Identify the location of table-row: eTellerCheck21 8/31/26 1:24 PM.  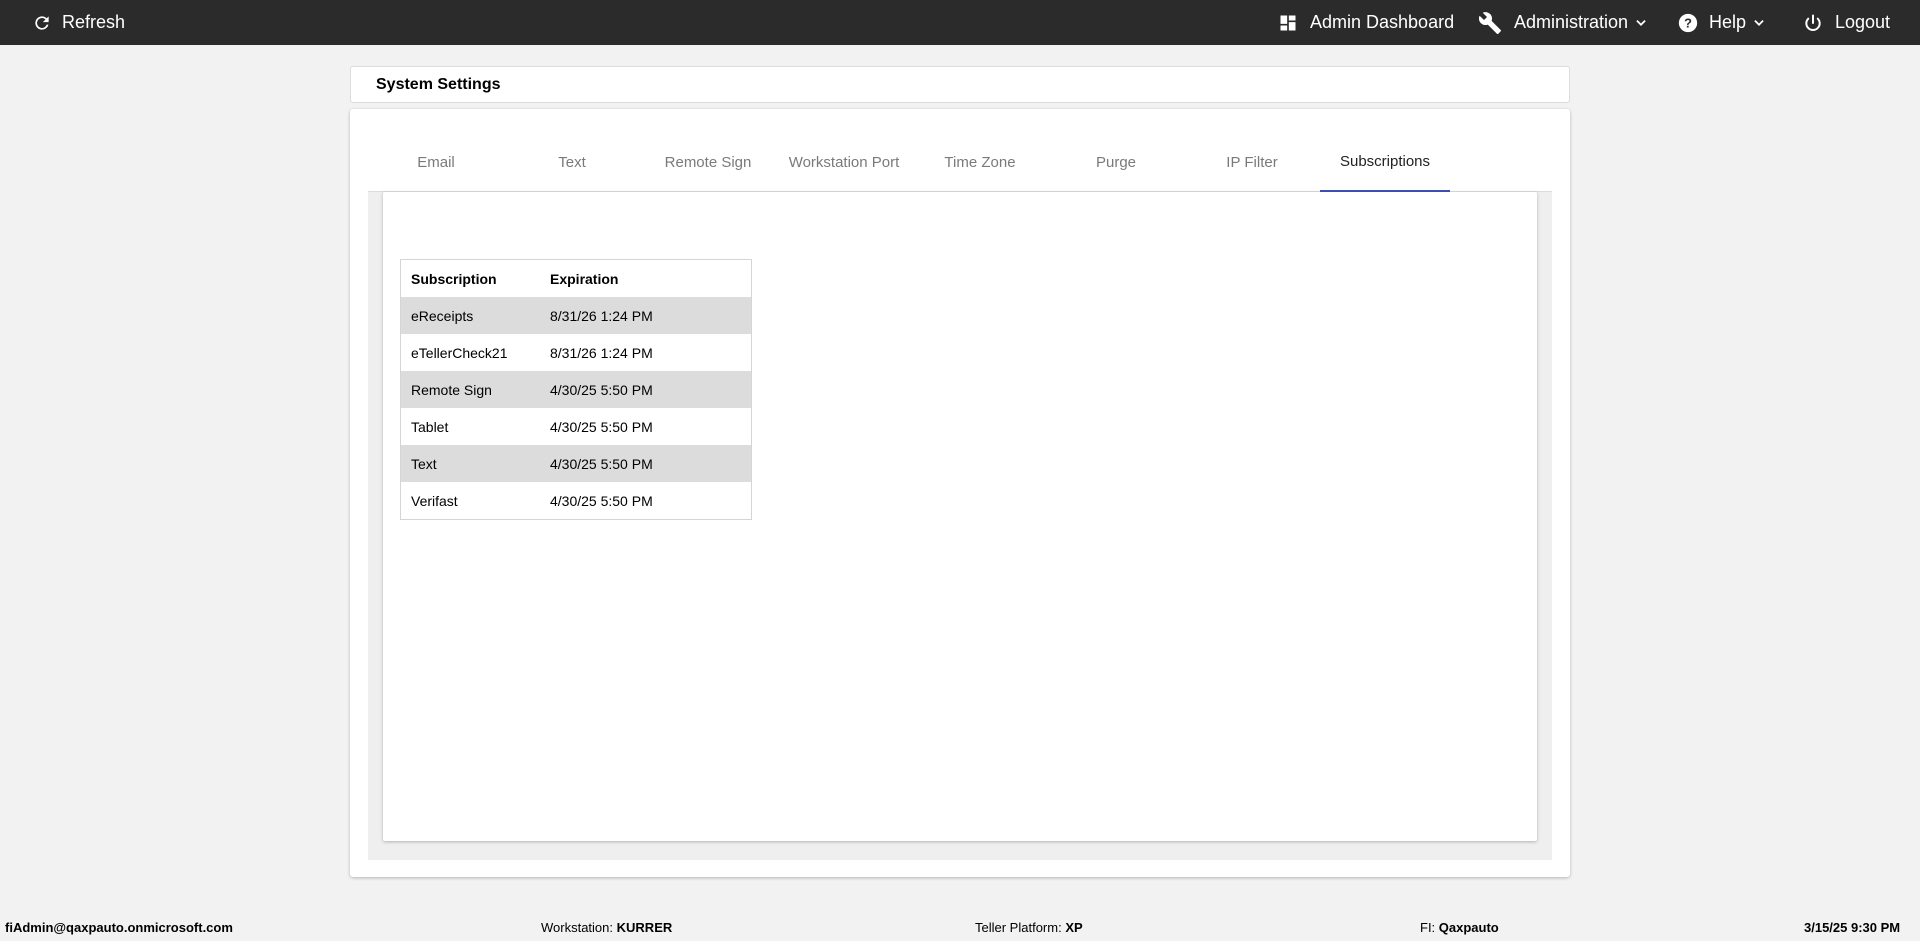
(576, 352).